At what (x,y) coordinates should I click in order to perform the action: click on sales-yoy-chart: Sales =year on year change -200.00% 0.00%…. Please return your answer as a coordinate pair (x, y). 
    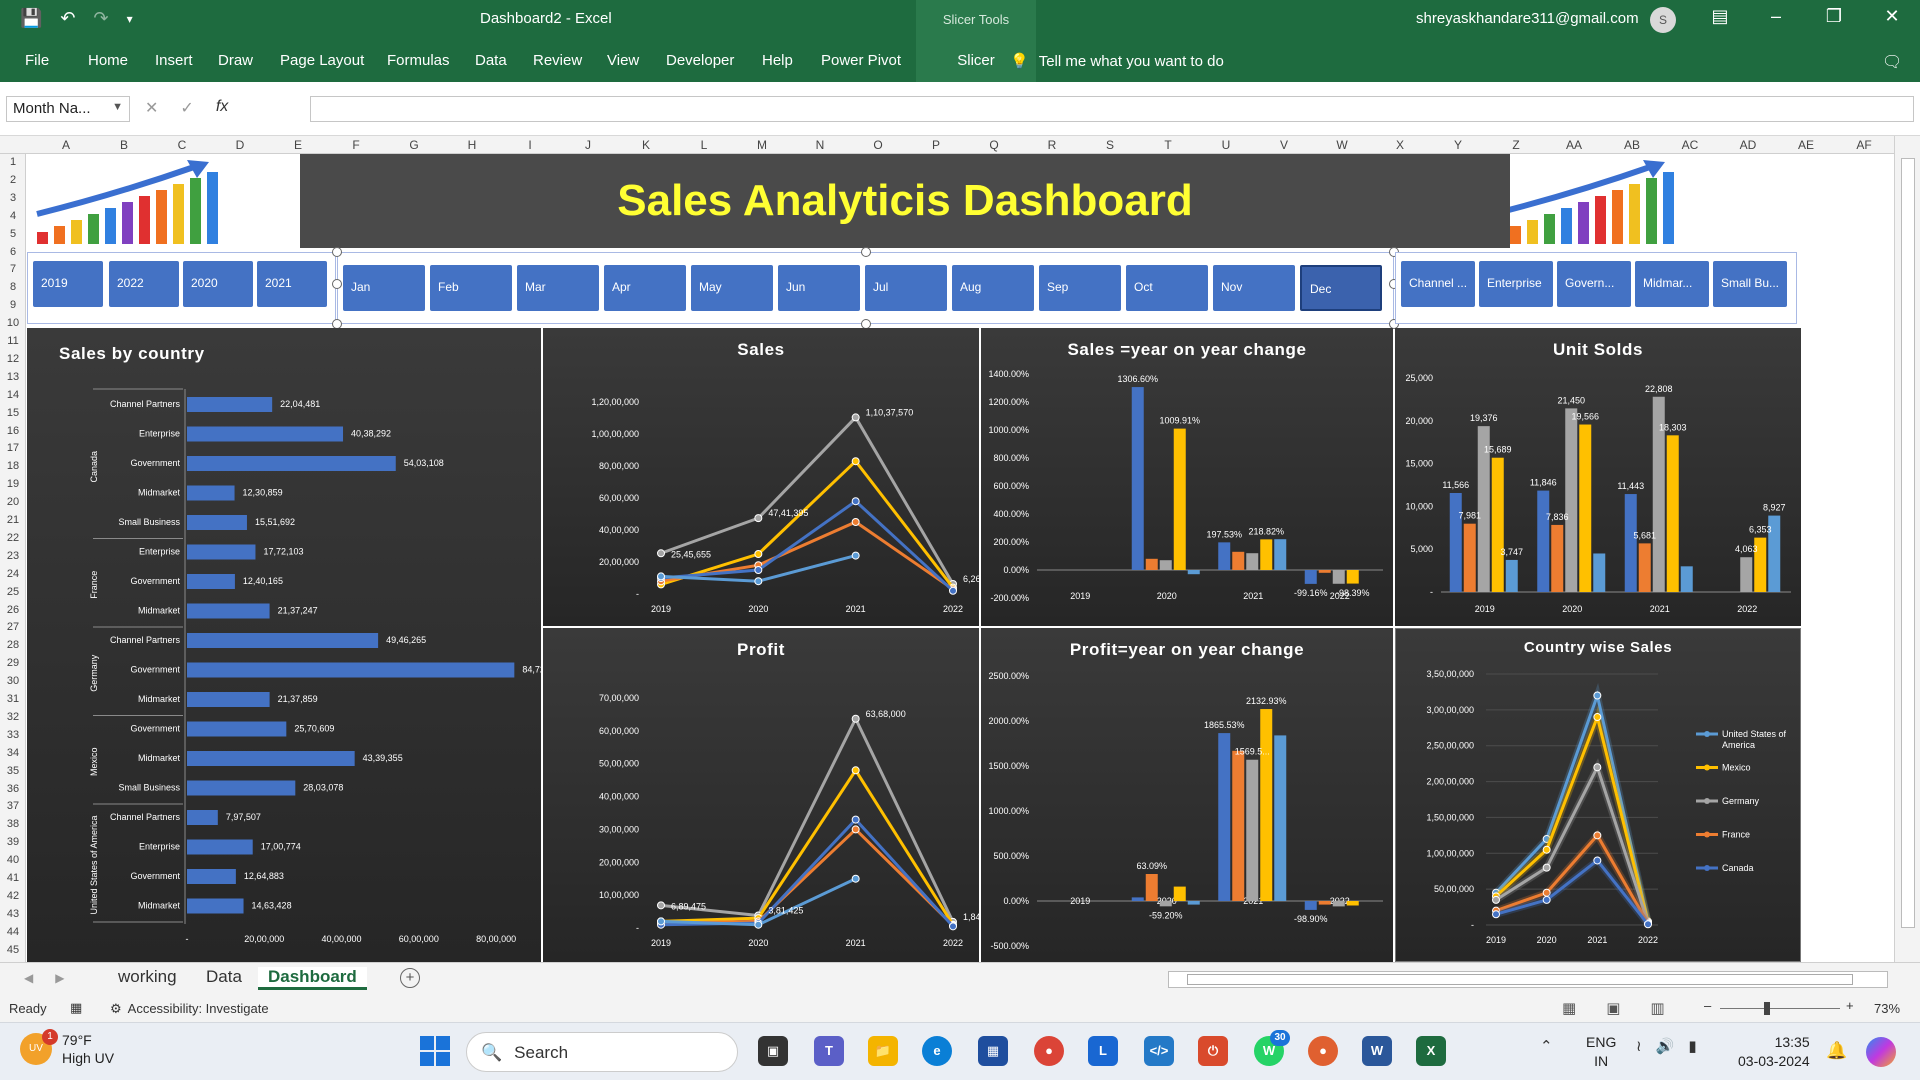
    Looking at the image, I should click on (1187, 477).